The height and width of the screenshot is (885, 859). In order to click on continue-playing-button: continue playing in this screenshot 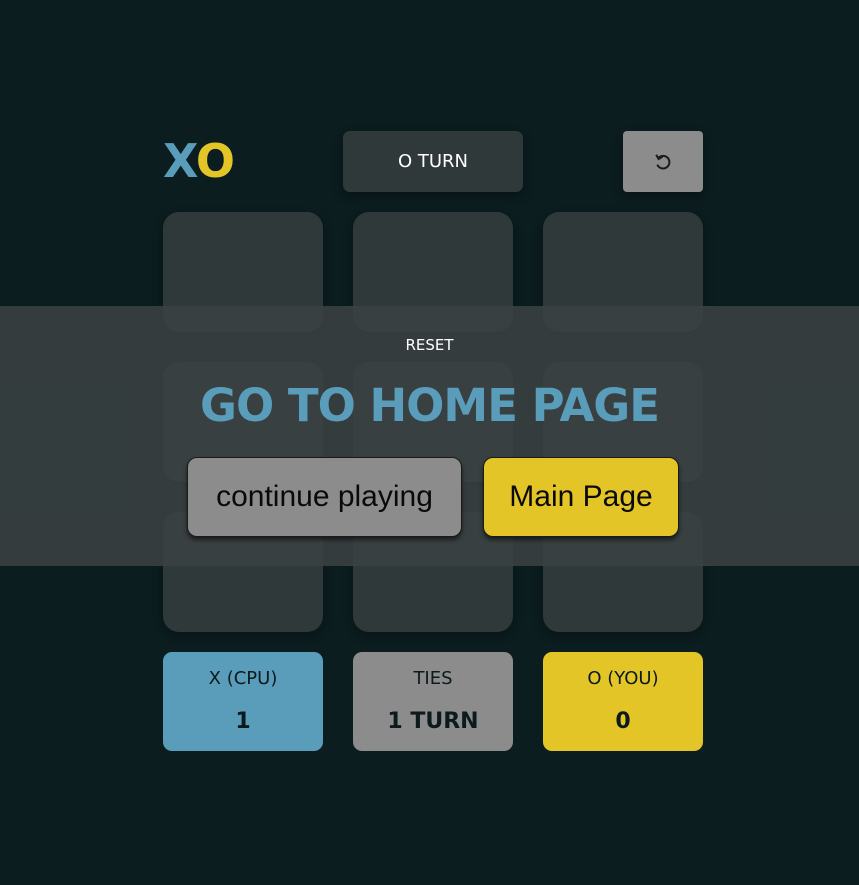, I will do `click(324, 497)`.